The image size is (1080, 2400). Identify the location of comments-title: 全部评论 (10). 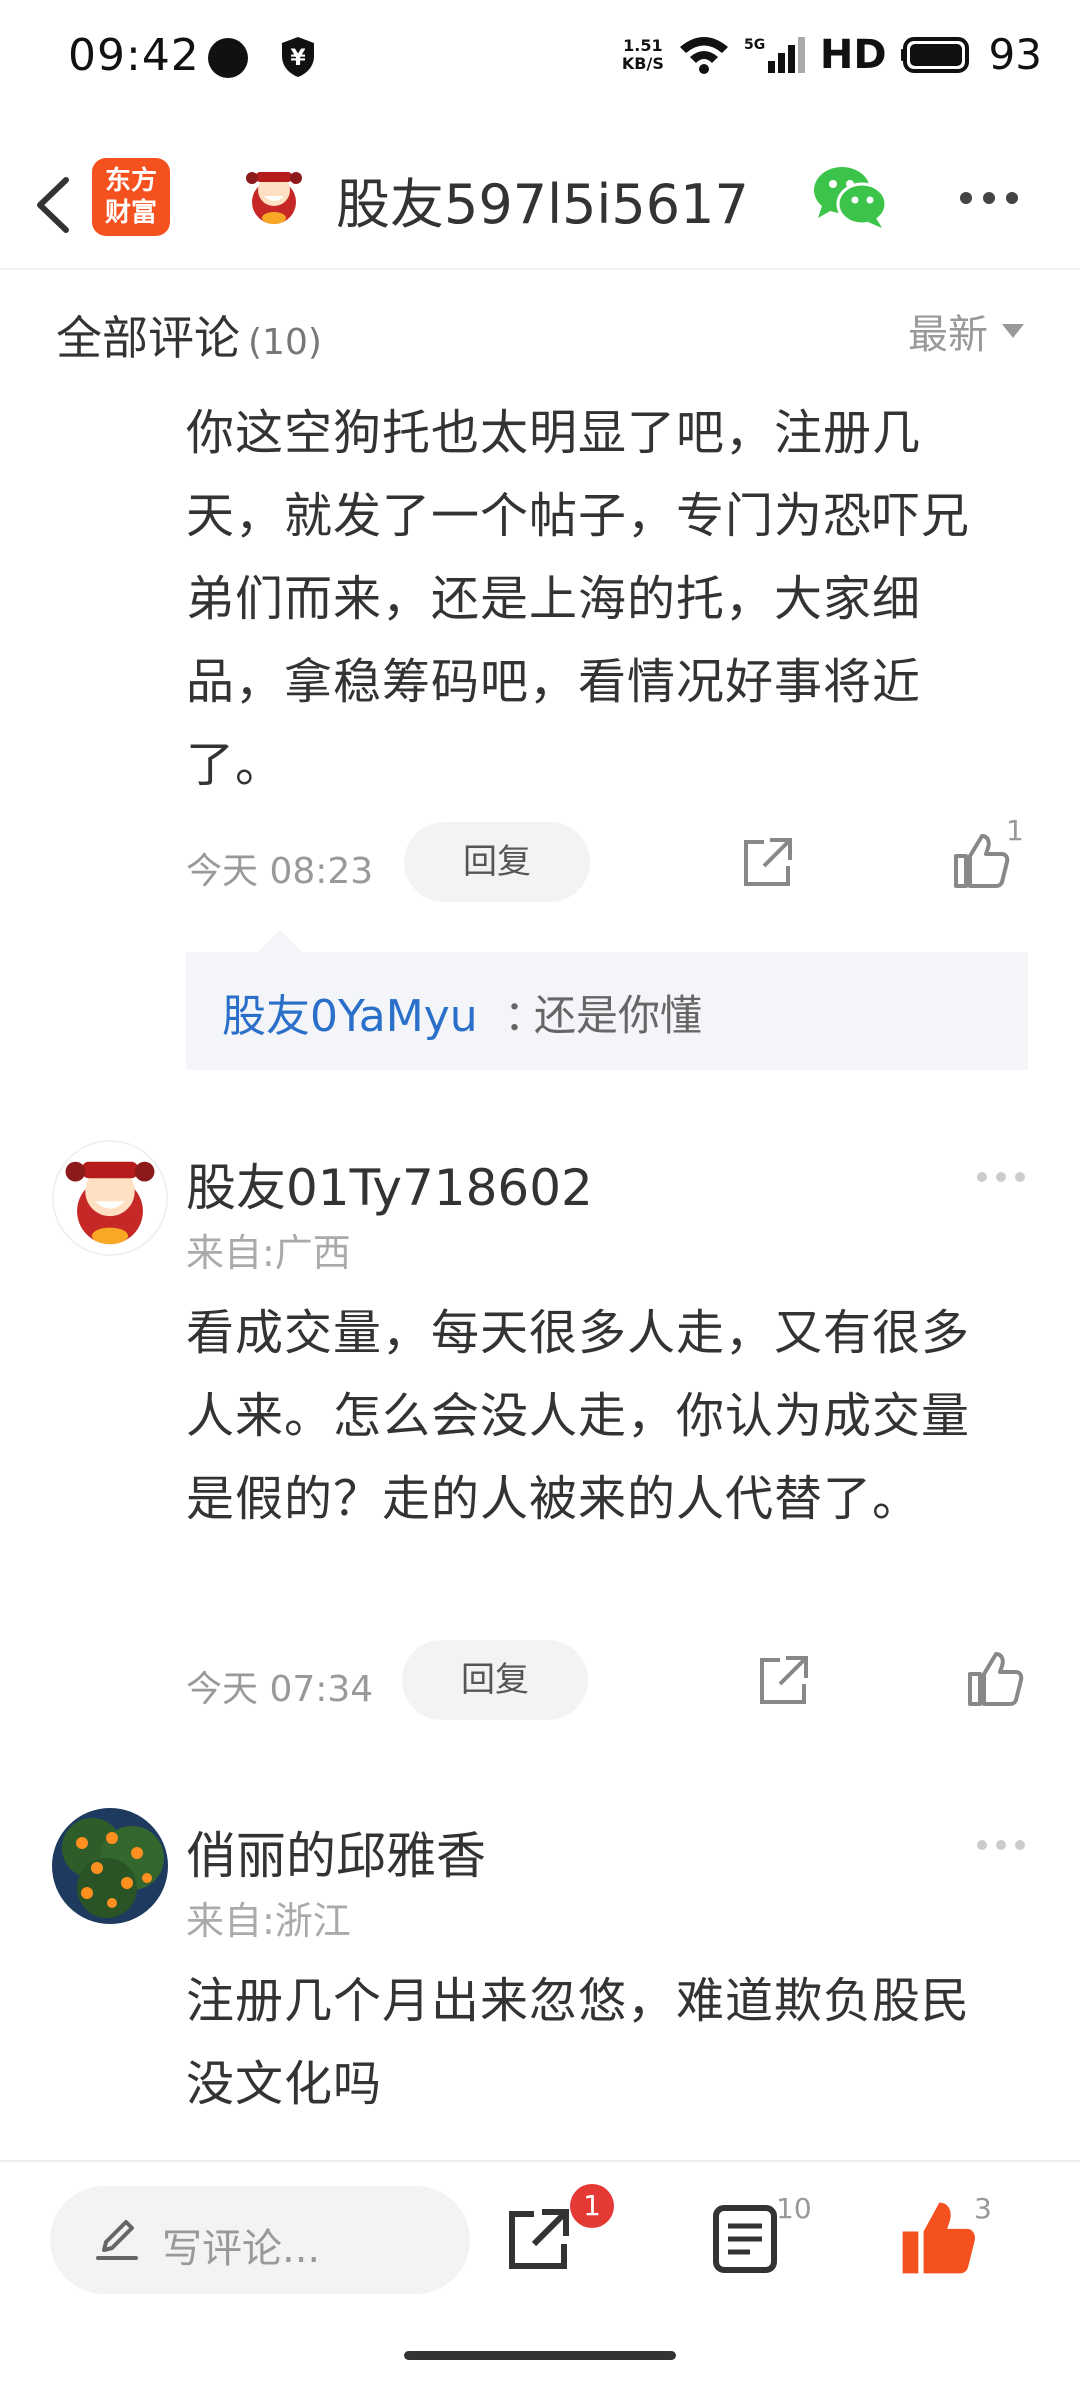
(189, 335).